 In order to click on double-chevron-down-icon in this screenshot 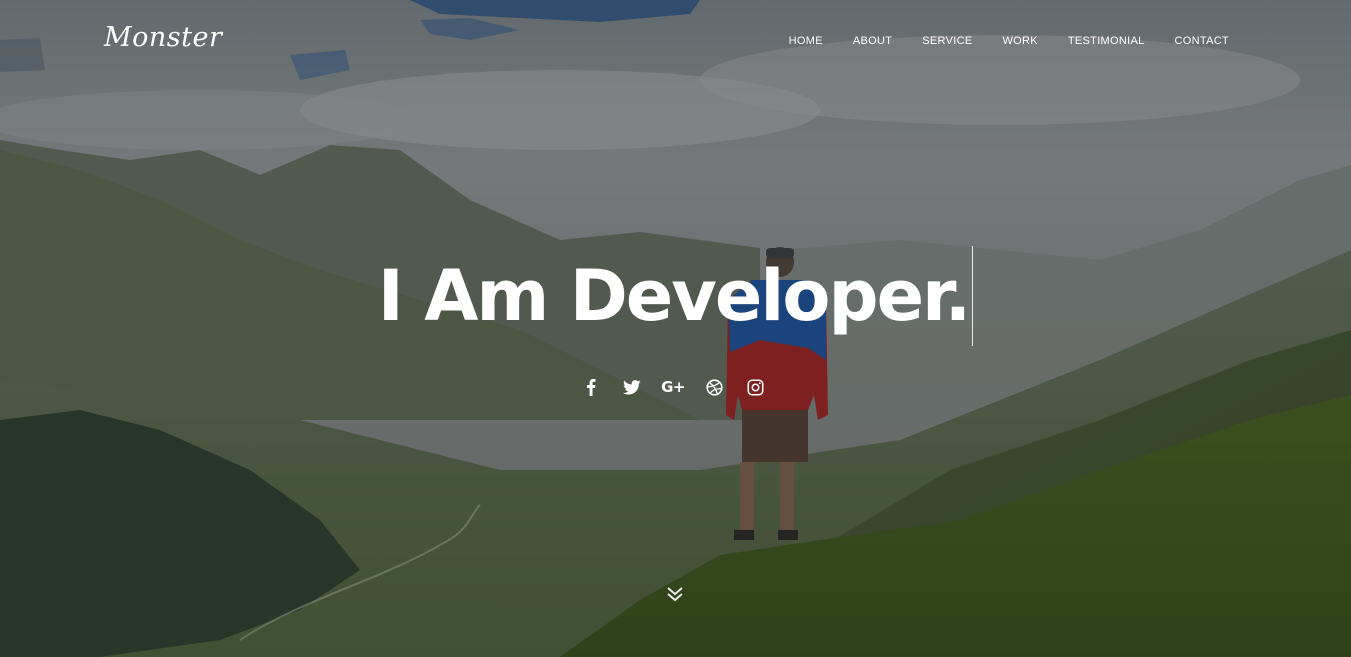, I will do `click(675, 594)`.